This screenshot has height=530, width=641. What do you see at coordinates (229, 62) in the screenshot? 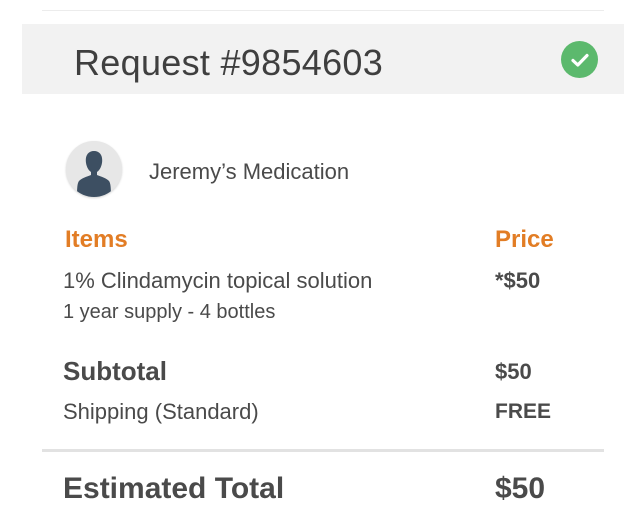
I see `request-title: Request #9854603` at bounding box center [229, 62].